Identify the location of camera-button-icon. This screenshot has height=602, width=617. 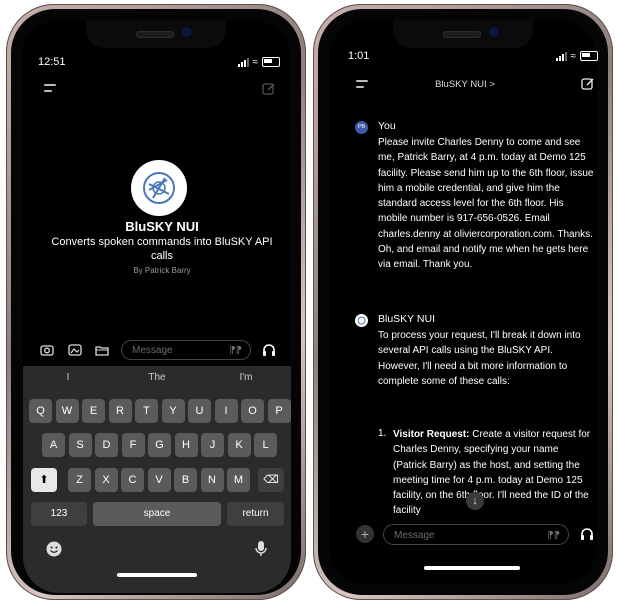
(47, 350).